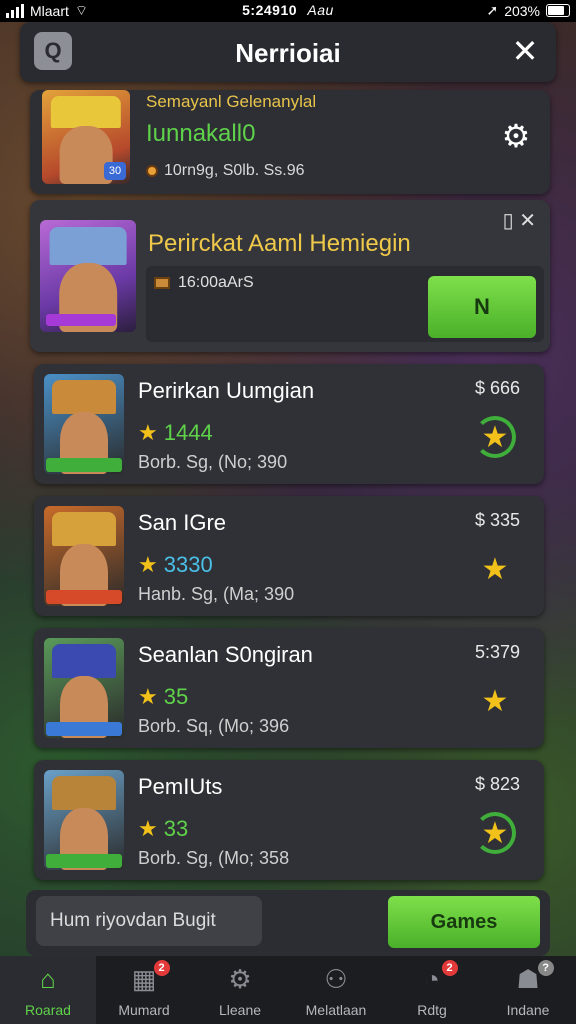 The image size is (576, 1024). What do you see at coordinates (528, 990) in the screenshot?
I see `nav-item: ☗ ? Indane` at bounding box center [528, 990].